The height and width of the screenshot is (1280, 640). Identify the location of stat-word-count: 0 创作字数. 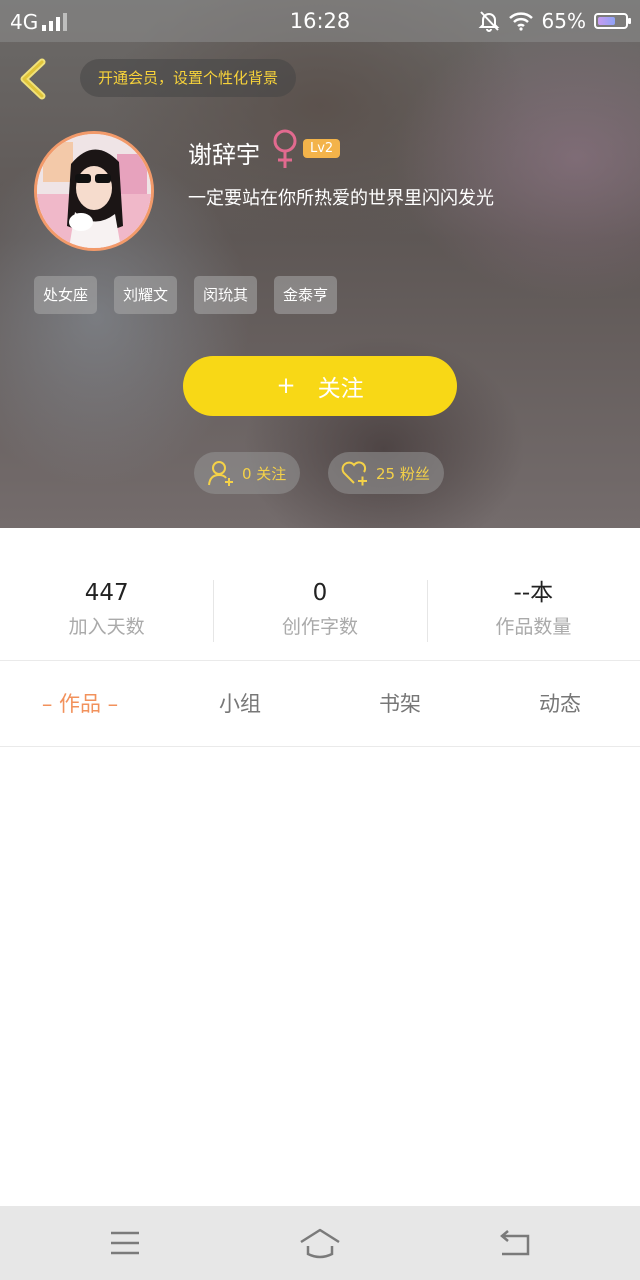
(319, 611).